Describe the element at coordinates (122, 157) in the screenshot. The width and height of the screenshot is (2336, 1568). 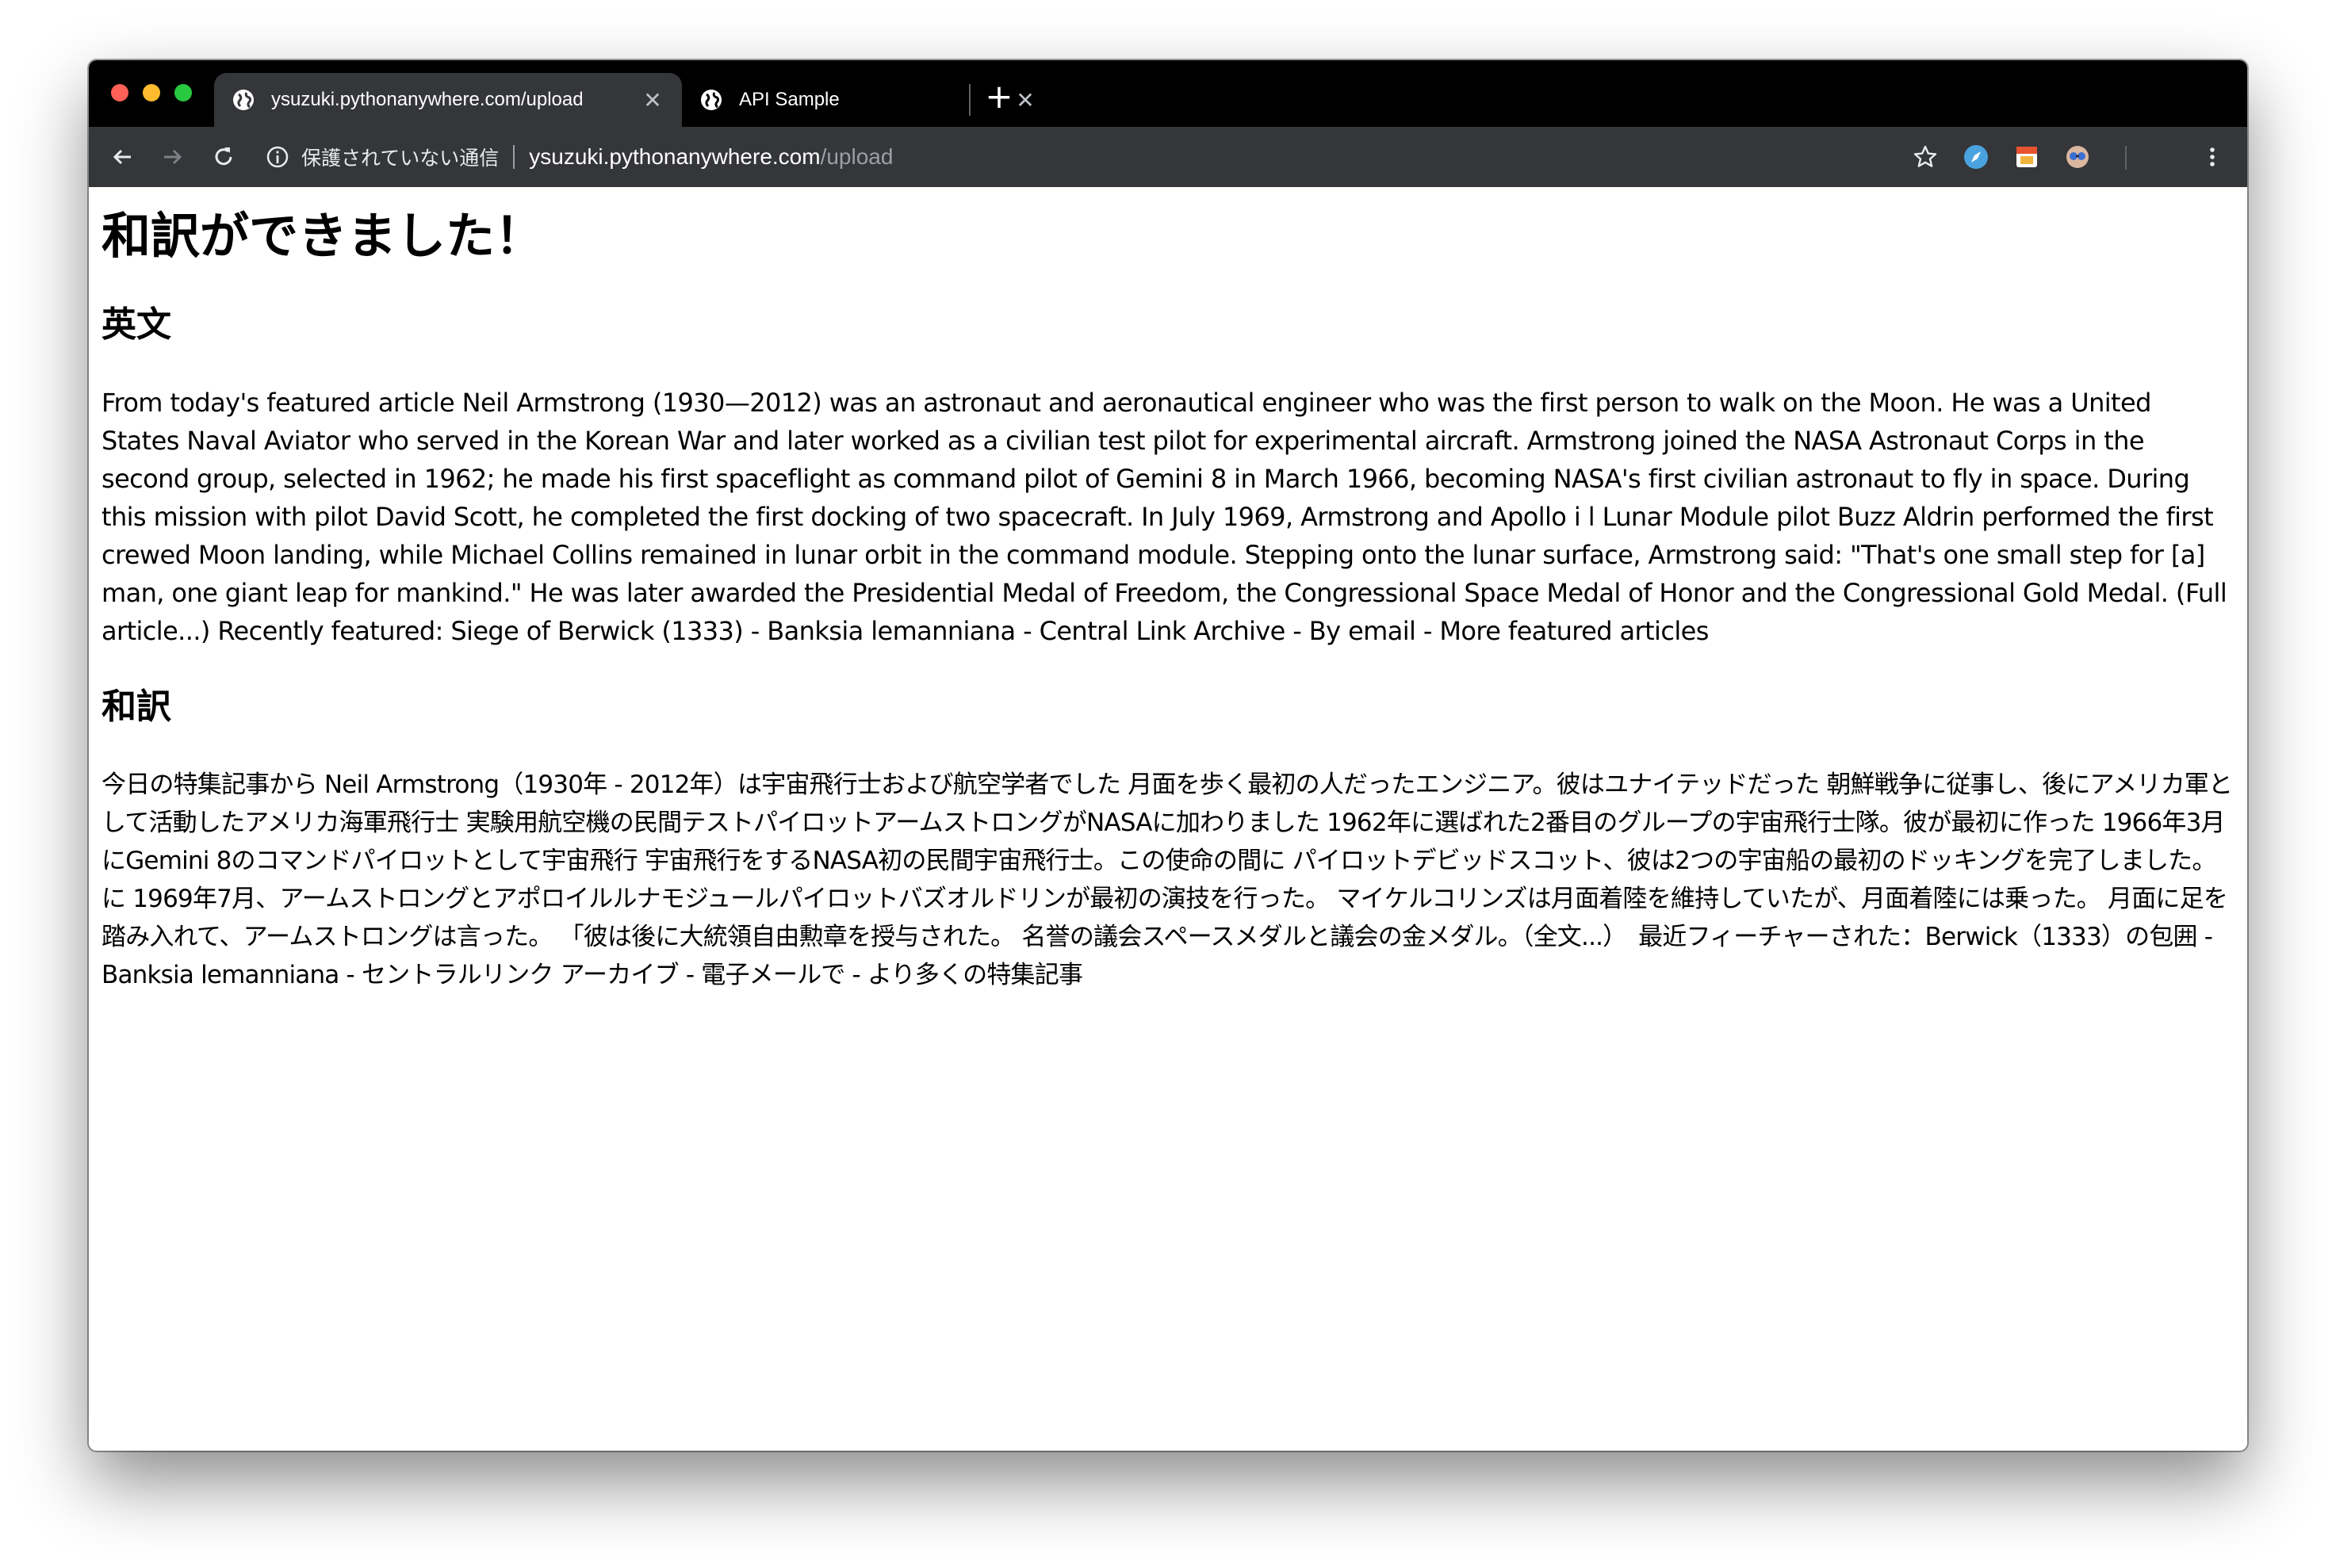
I see `back-arrow-icon` at that location.